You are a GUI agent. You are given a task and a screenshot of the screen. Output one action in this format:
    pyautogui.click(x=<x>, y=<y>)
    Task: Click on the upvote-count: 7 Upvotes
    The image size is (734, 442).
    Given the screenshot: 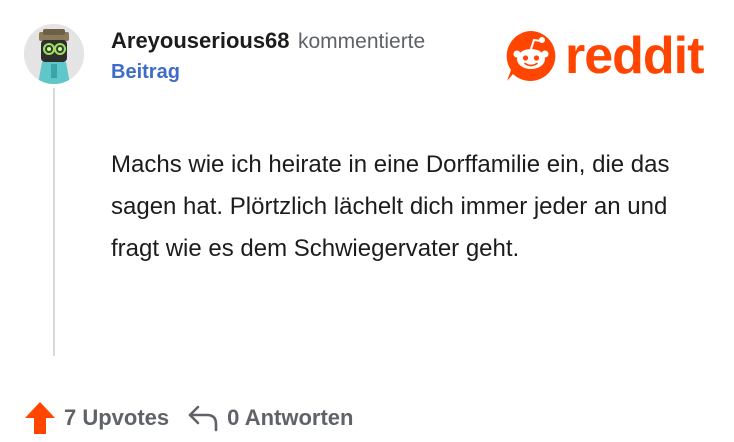 What is the action you would take?
    pyautogui.click(x=117, y=417)
    